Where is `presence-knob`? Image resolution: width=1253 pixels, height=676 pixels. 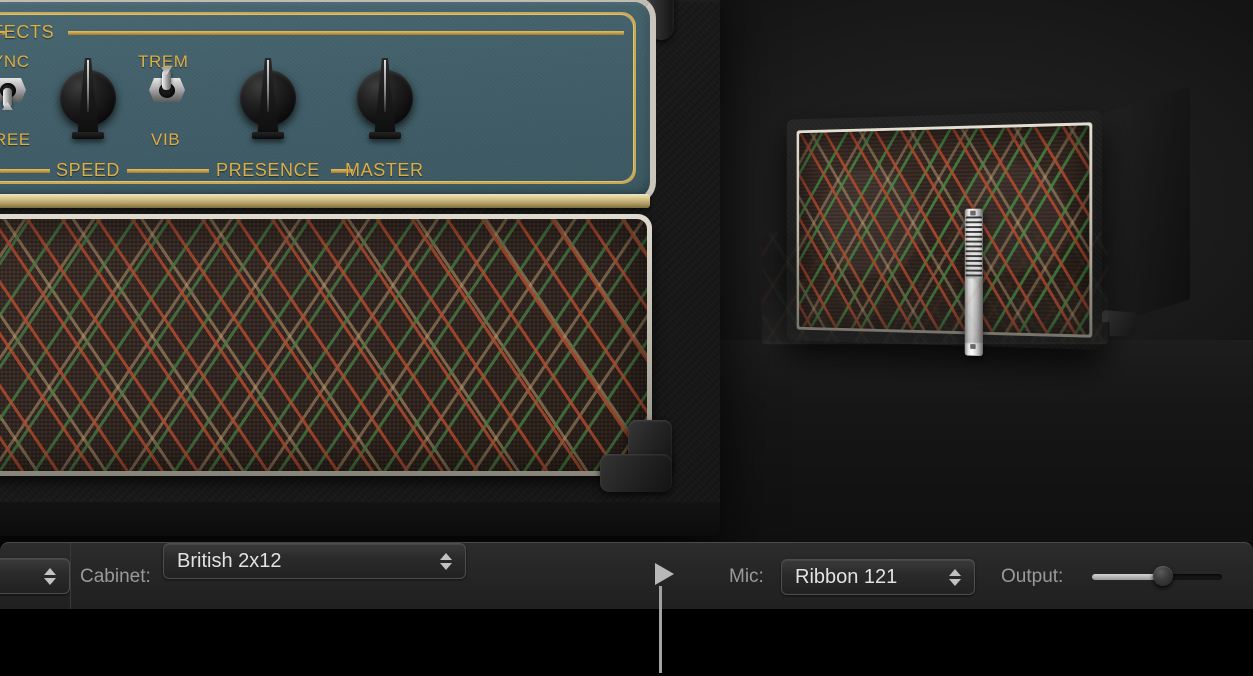 presence-knob is located at coordinates (268, 98).